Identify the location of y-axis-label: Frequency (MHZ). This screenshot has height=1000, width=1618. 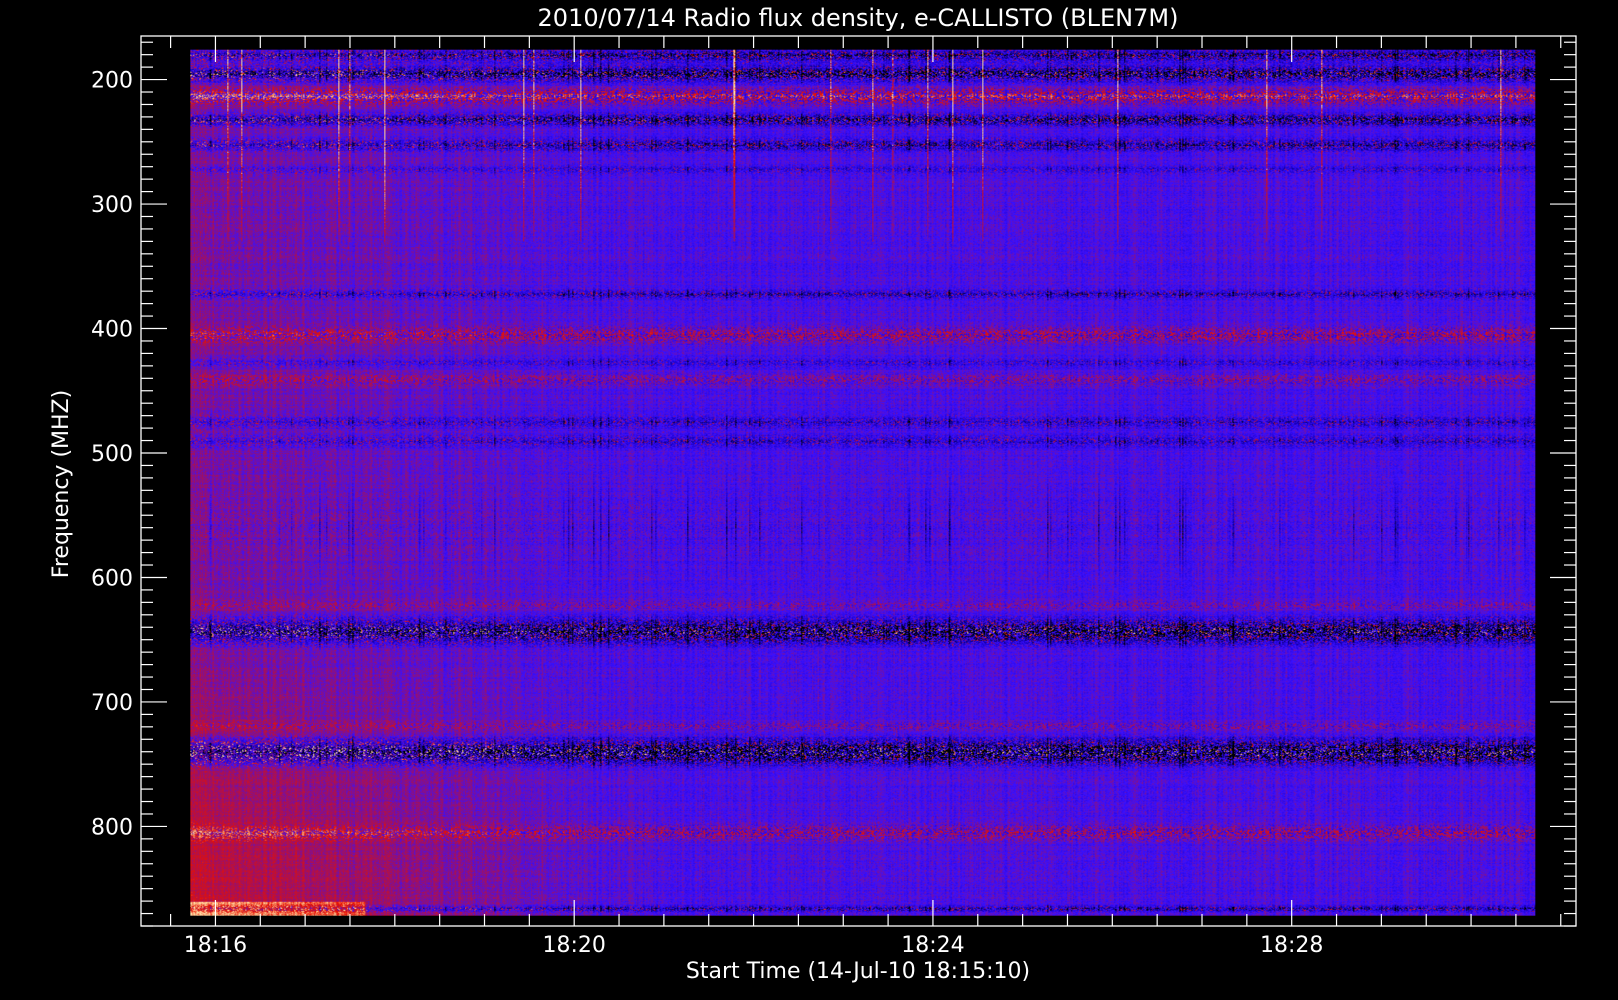
(61, 484).